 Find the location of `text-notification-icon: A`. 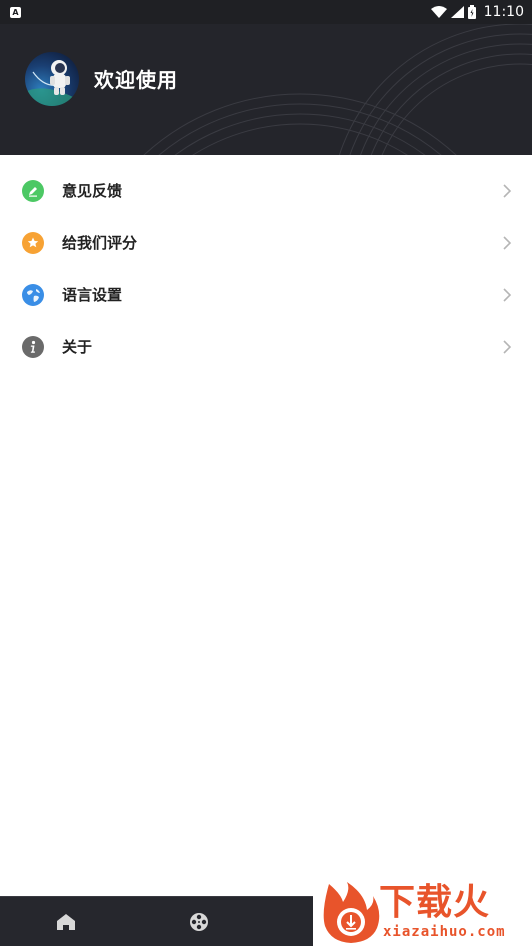

text-notification-icon: A is located at coordinates (15, 12).